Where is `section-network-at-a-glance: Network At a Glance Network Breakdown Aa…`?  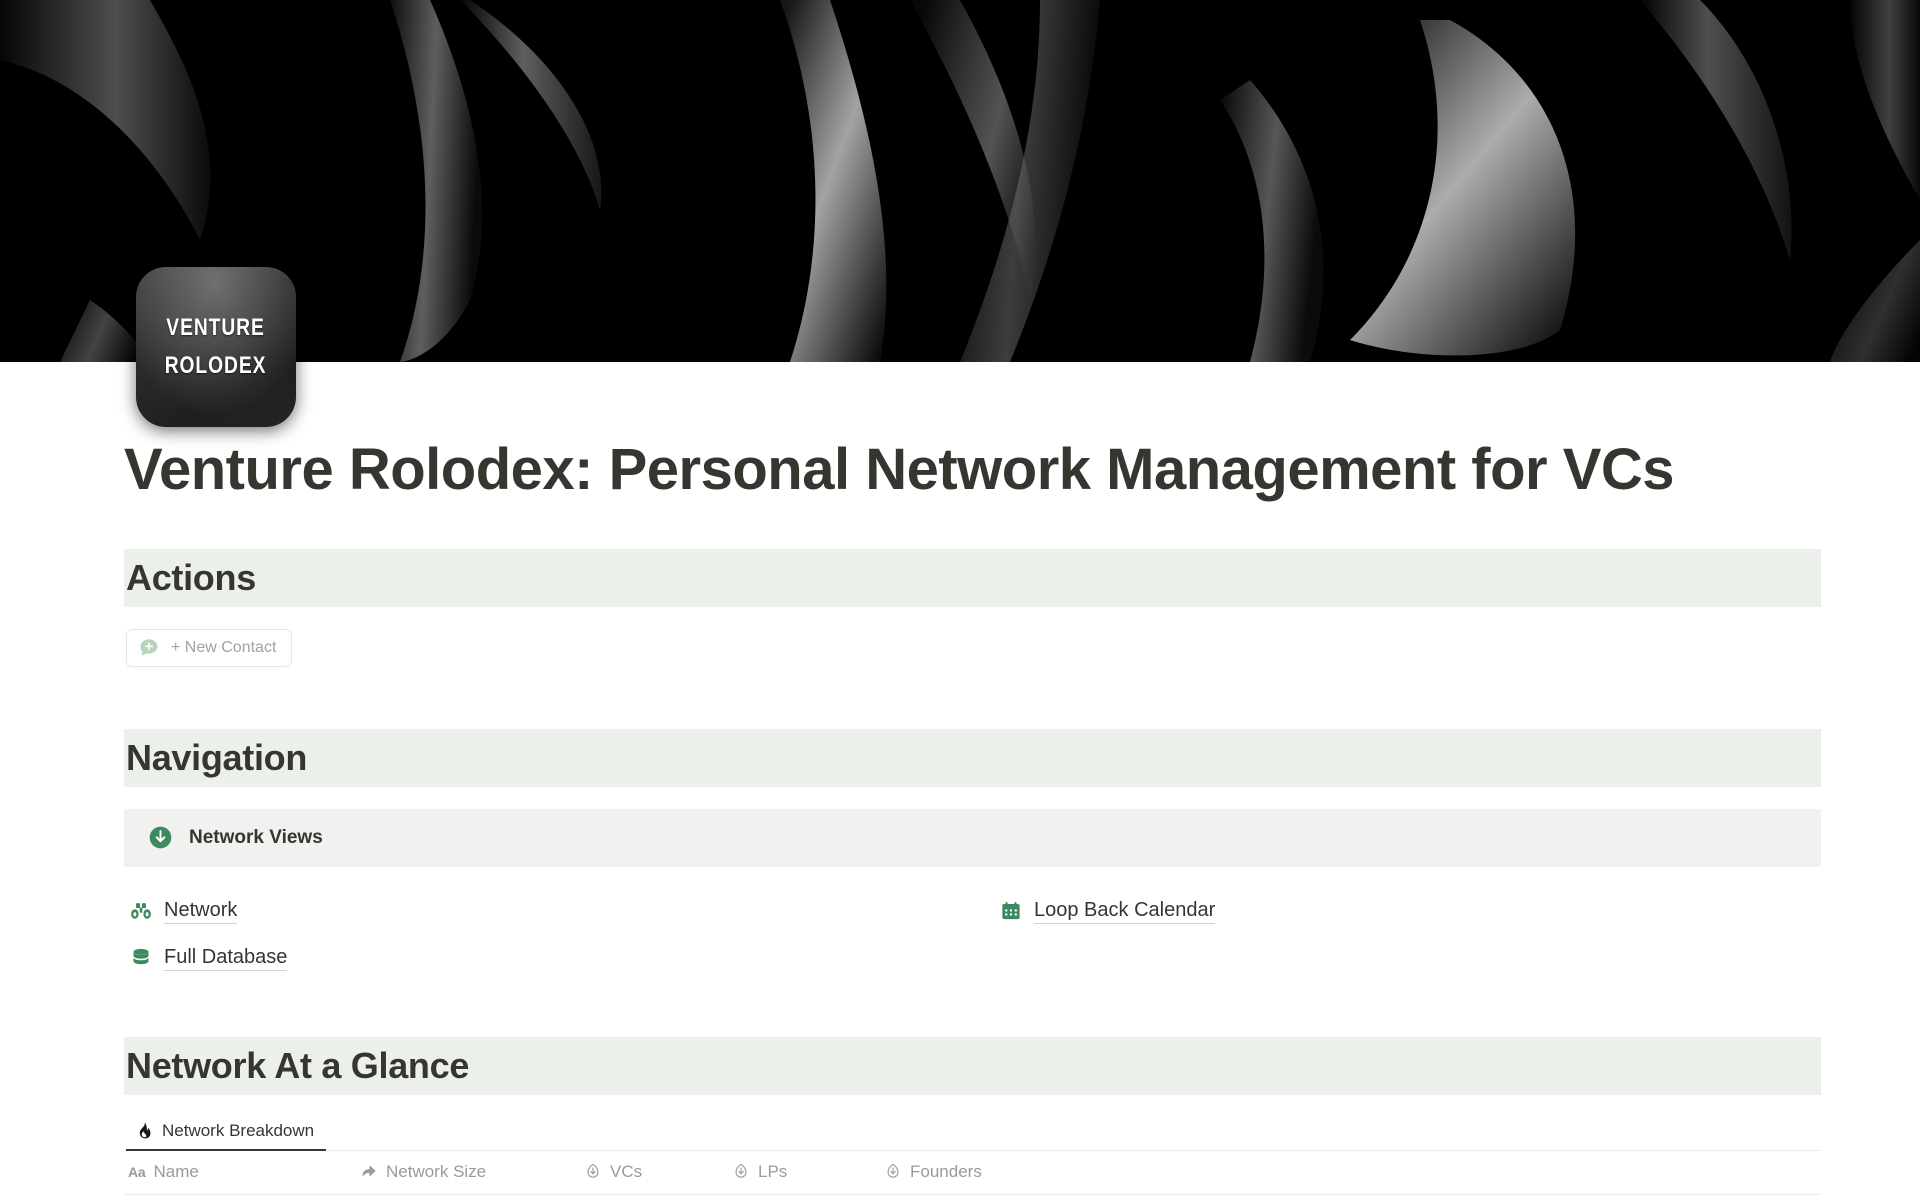 section-network-at-a-glance: Network At a Glance Network Breakdown Aa… is located at coordinates (972, 1115).